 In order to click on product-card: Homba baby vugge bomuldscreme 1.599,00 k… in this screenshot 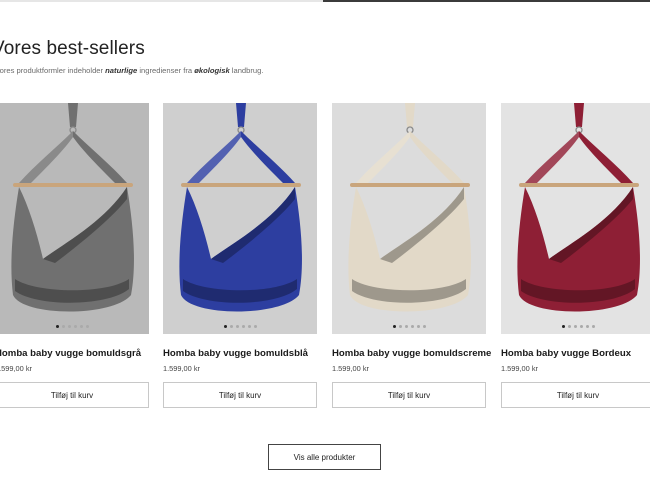, I will do `click(411, 255)`.